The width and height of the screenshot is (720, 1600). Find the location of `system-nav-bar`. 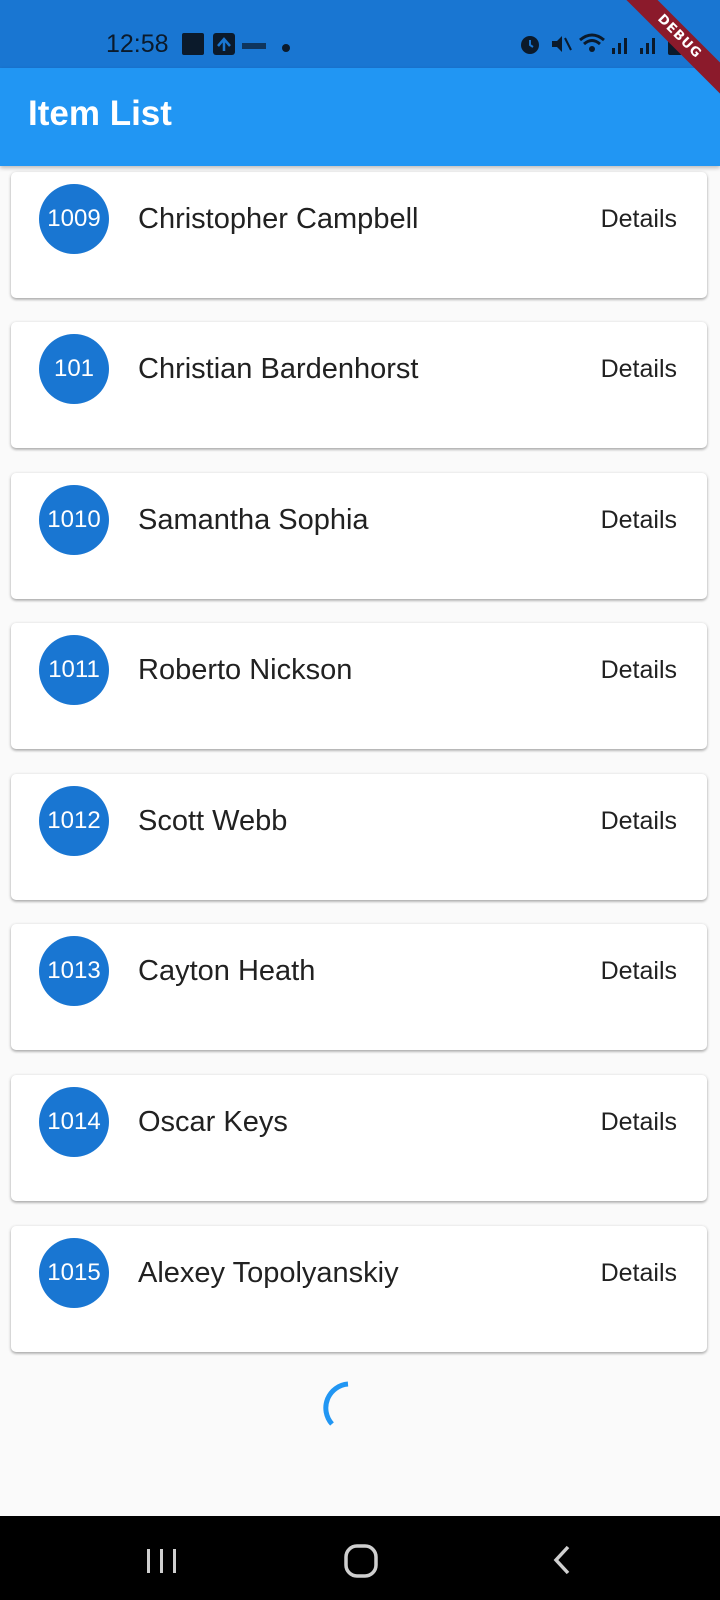

system-nav-bar is located at coordinates (360, 1558).